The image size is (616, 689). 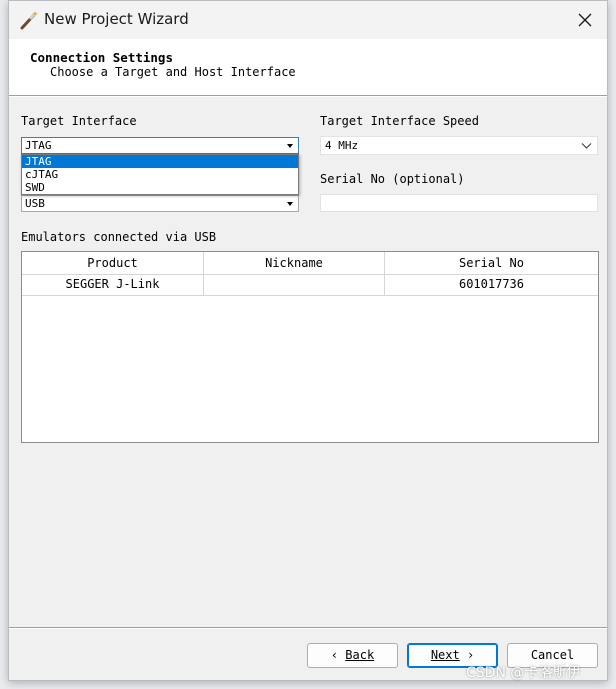 I want to click on speed-label: Target Interface Speed, so click(x=399, y=121).